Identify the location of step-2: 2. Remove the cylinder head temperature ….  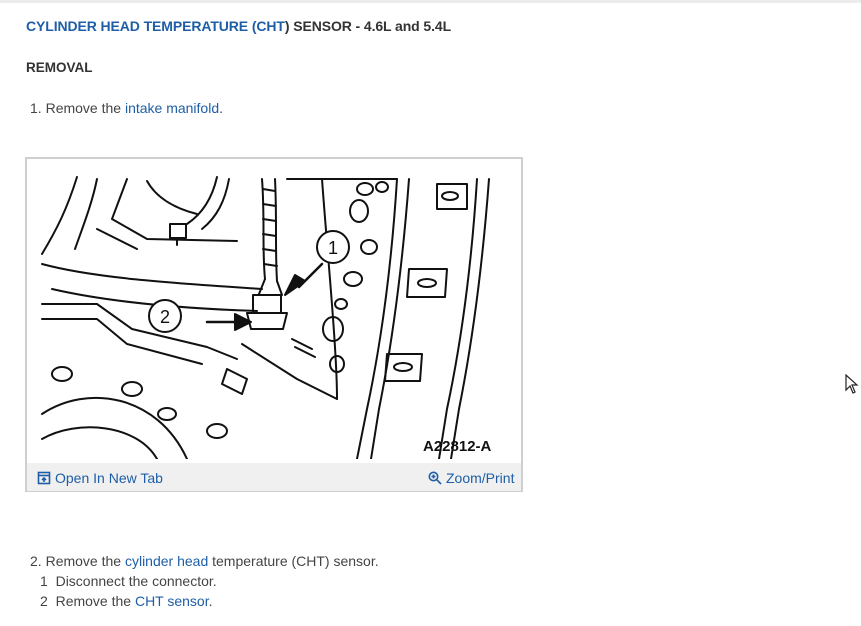
(204, 561).